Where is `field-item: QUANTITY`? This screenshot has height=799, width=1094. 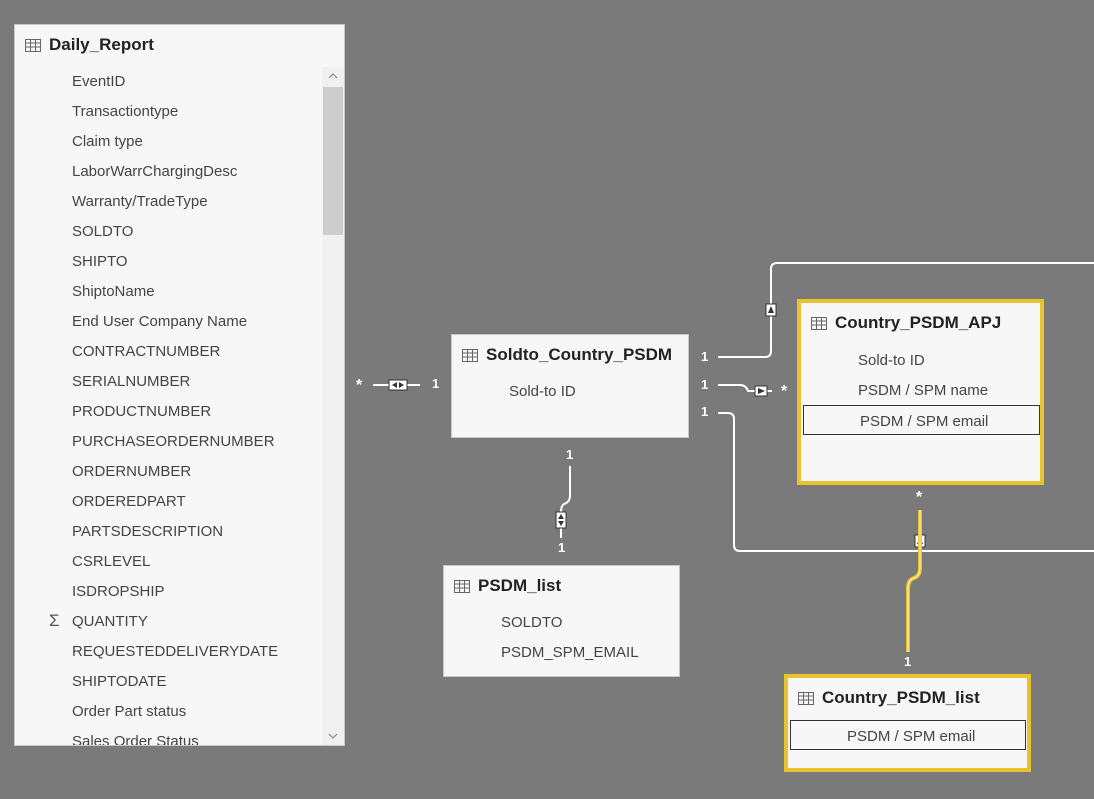
field-item: QUANTITY is located at coordinates (110, 621).